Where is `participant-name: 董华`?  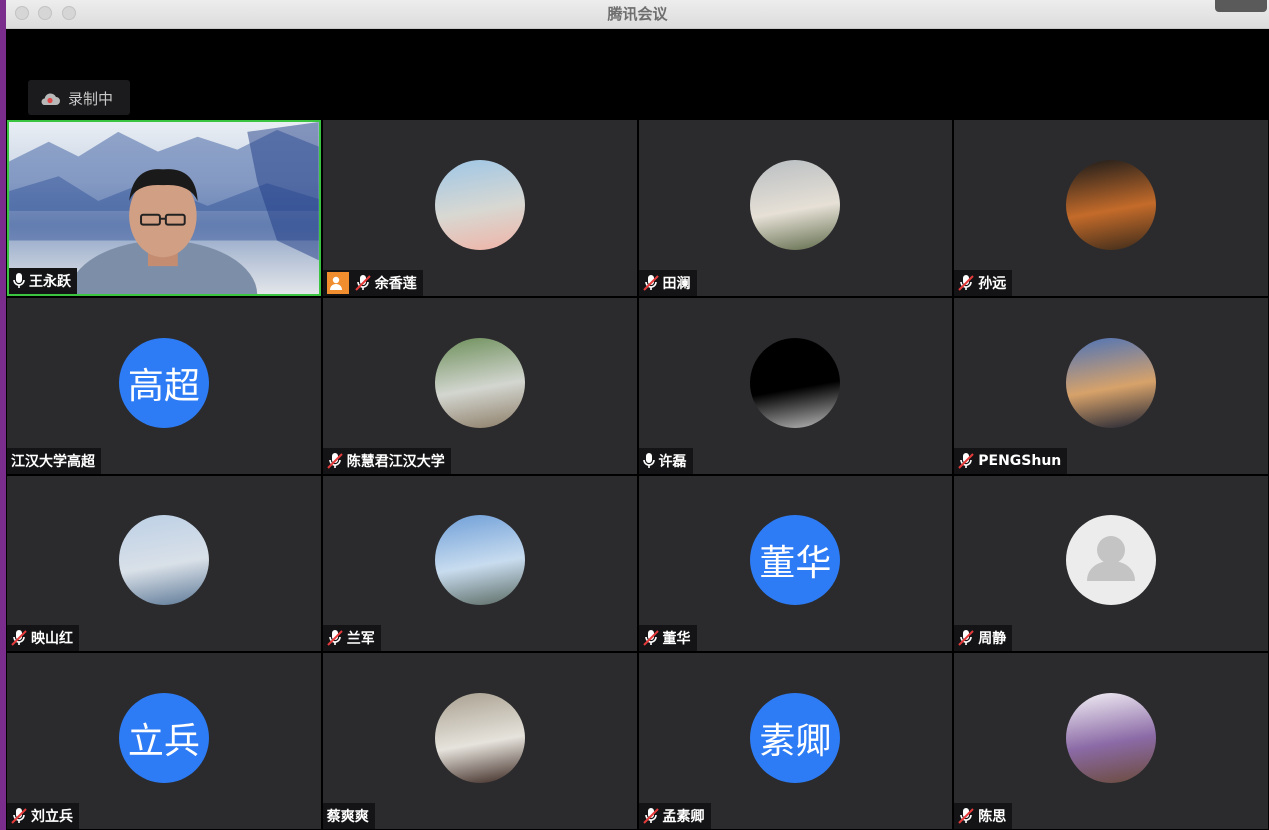
participant-name: 董华 is located at coordinates (676, 639).